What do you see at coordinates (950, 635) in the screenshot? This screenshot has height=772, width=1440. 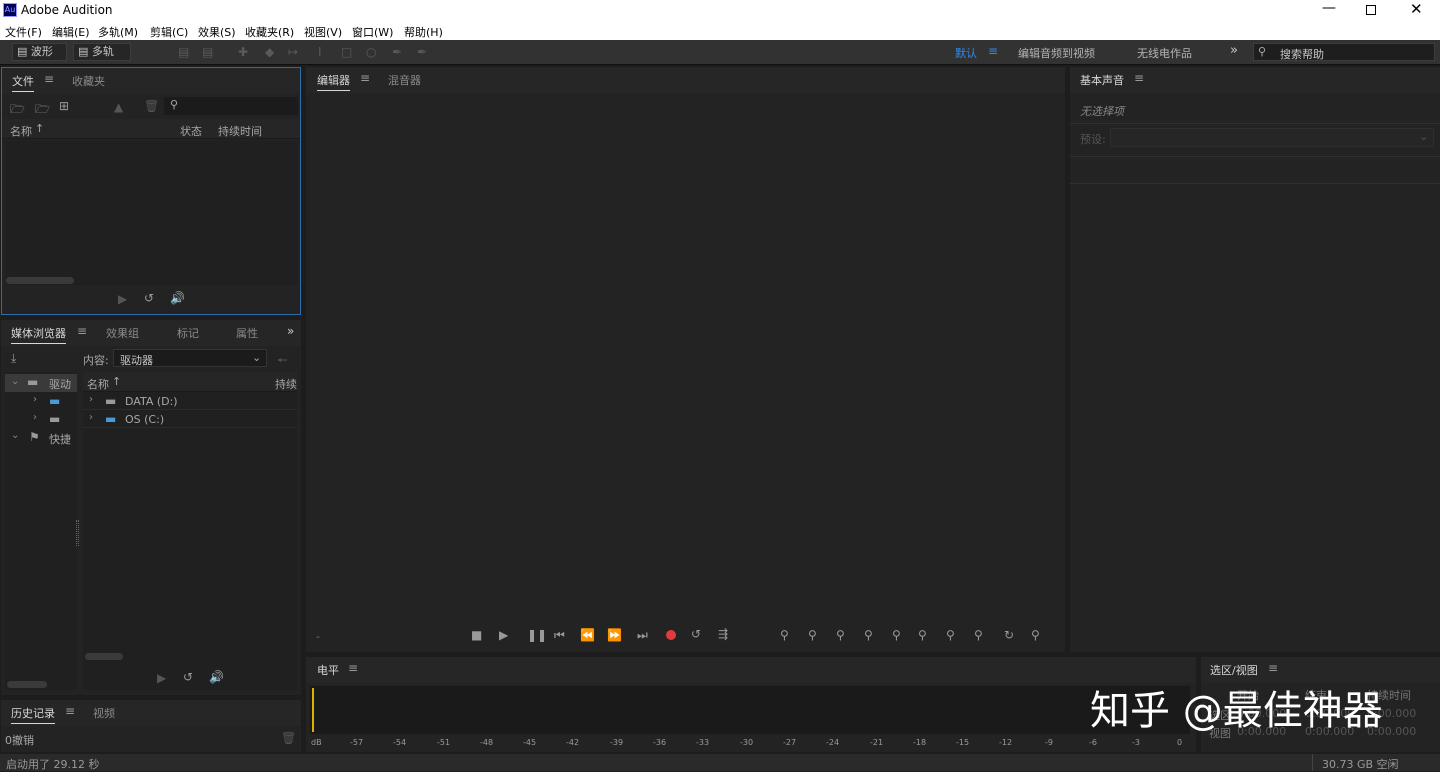 I see `zoom-out-point-icon: ⚲` at bounding box center [950, 635].